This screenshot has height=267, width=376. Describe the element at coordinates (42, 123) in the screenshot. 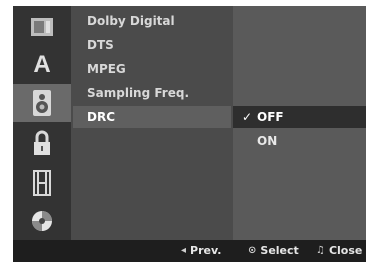

I see `category-sidebar: A` at that location.